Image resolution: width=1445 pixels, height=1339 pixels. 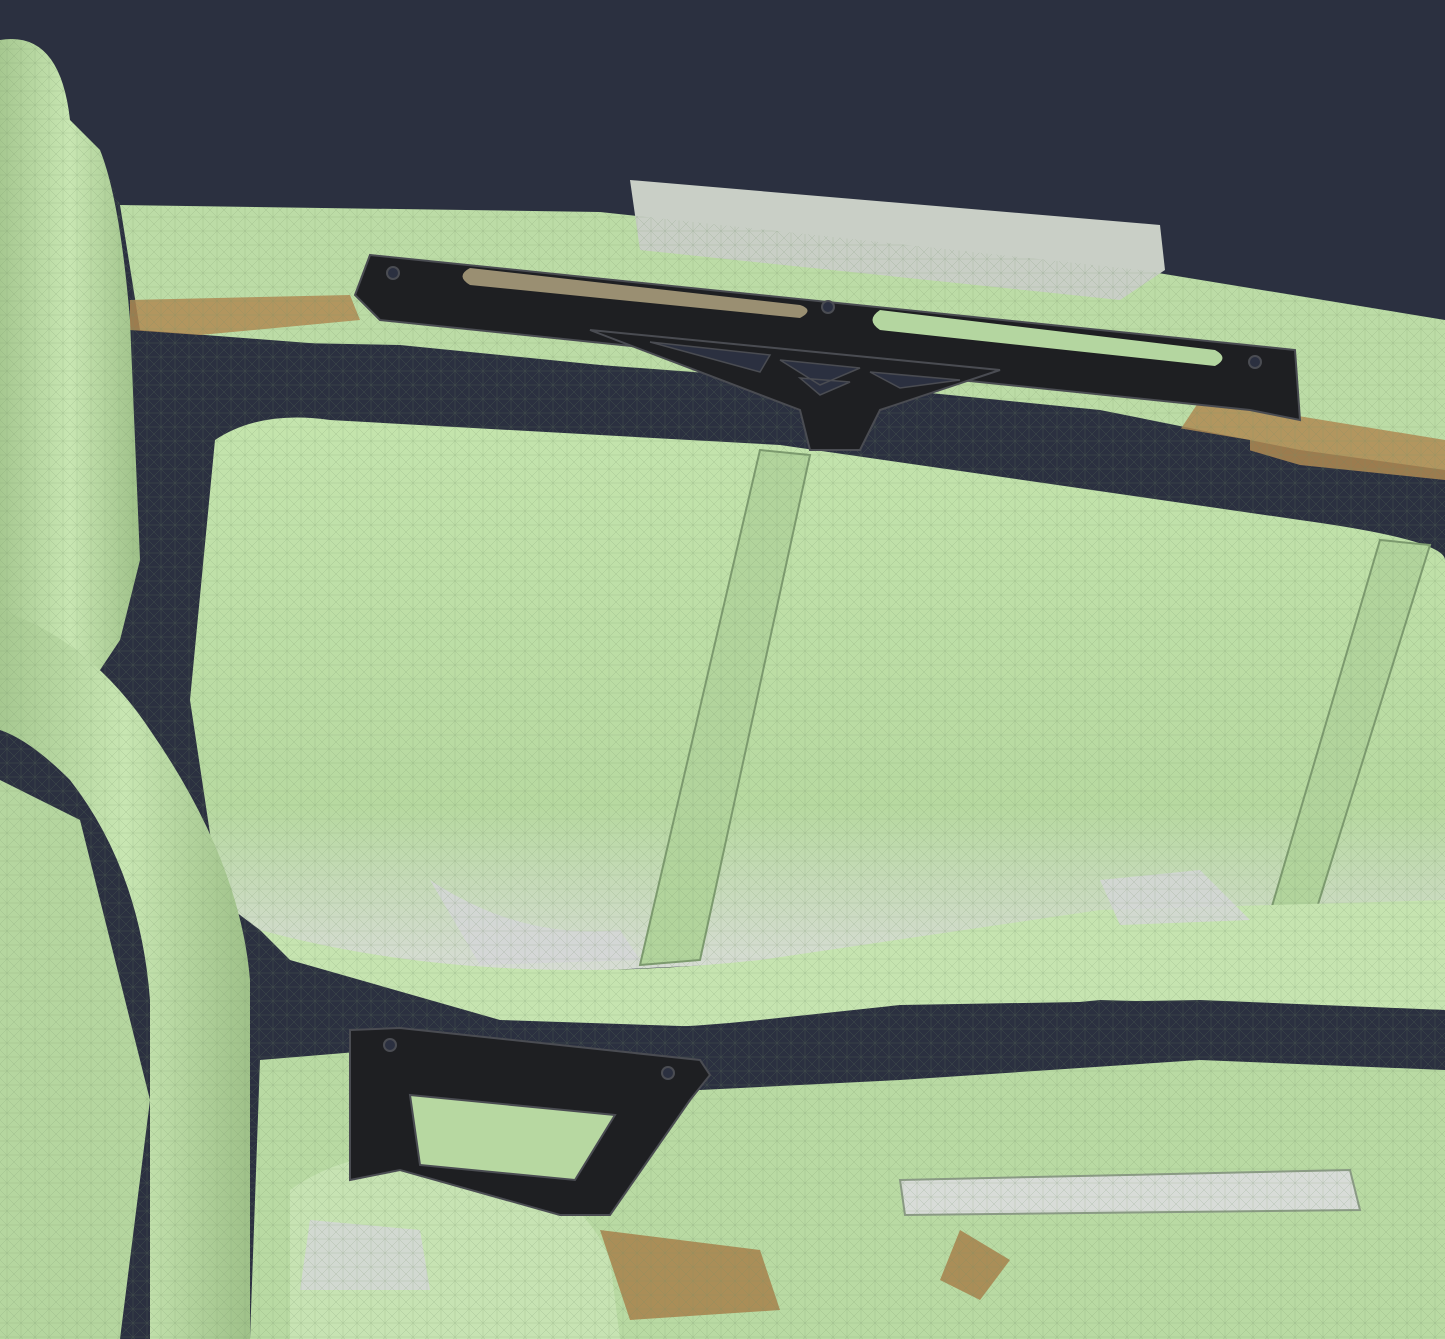 What do you see at coordinates (390, 1045) in the screenshot?
I see `lower-bracket-hole-left` at bounding box center [390, 1045].